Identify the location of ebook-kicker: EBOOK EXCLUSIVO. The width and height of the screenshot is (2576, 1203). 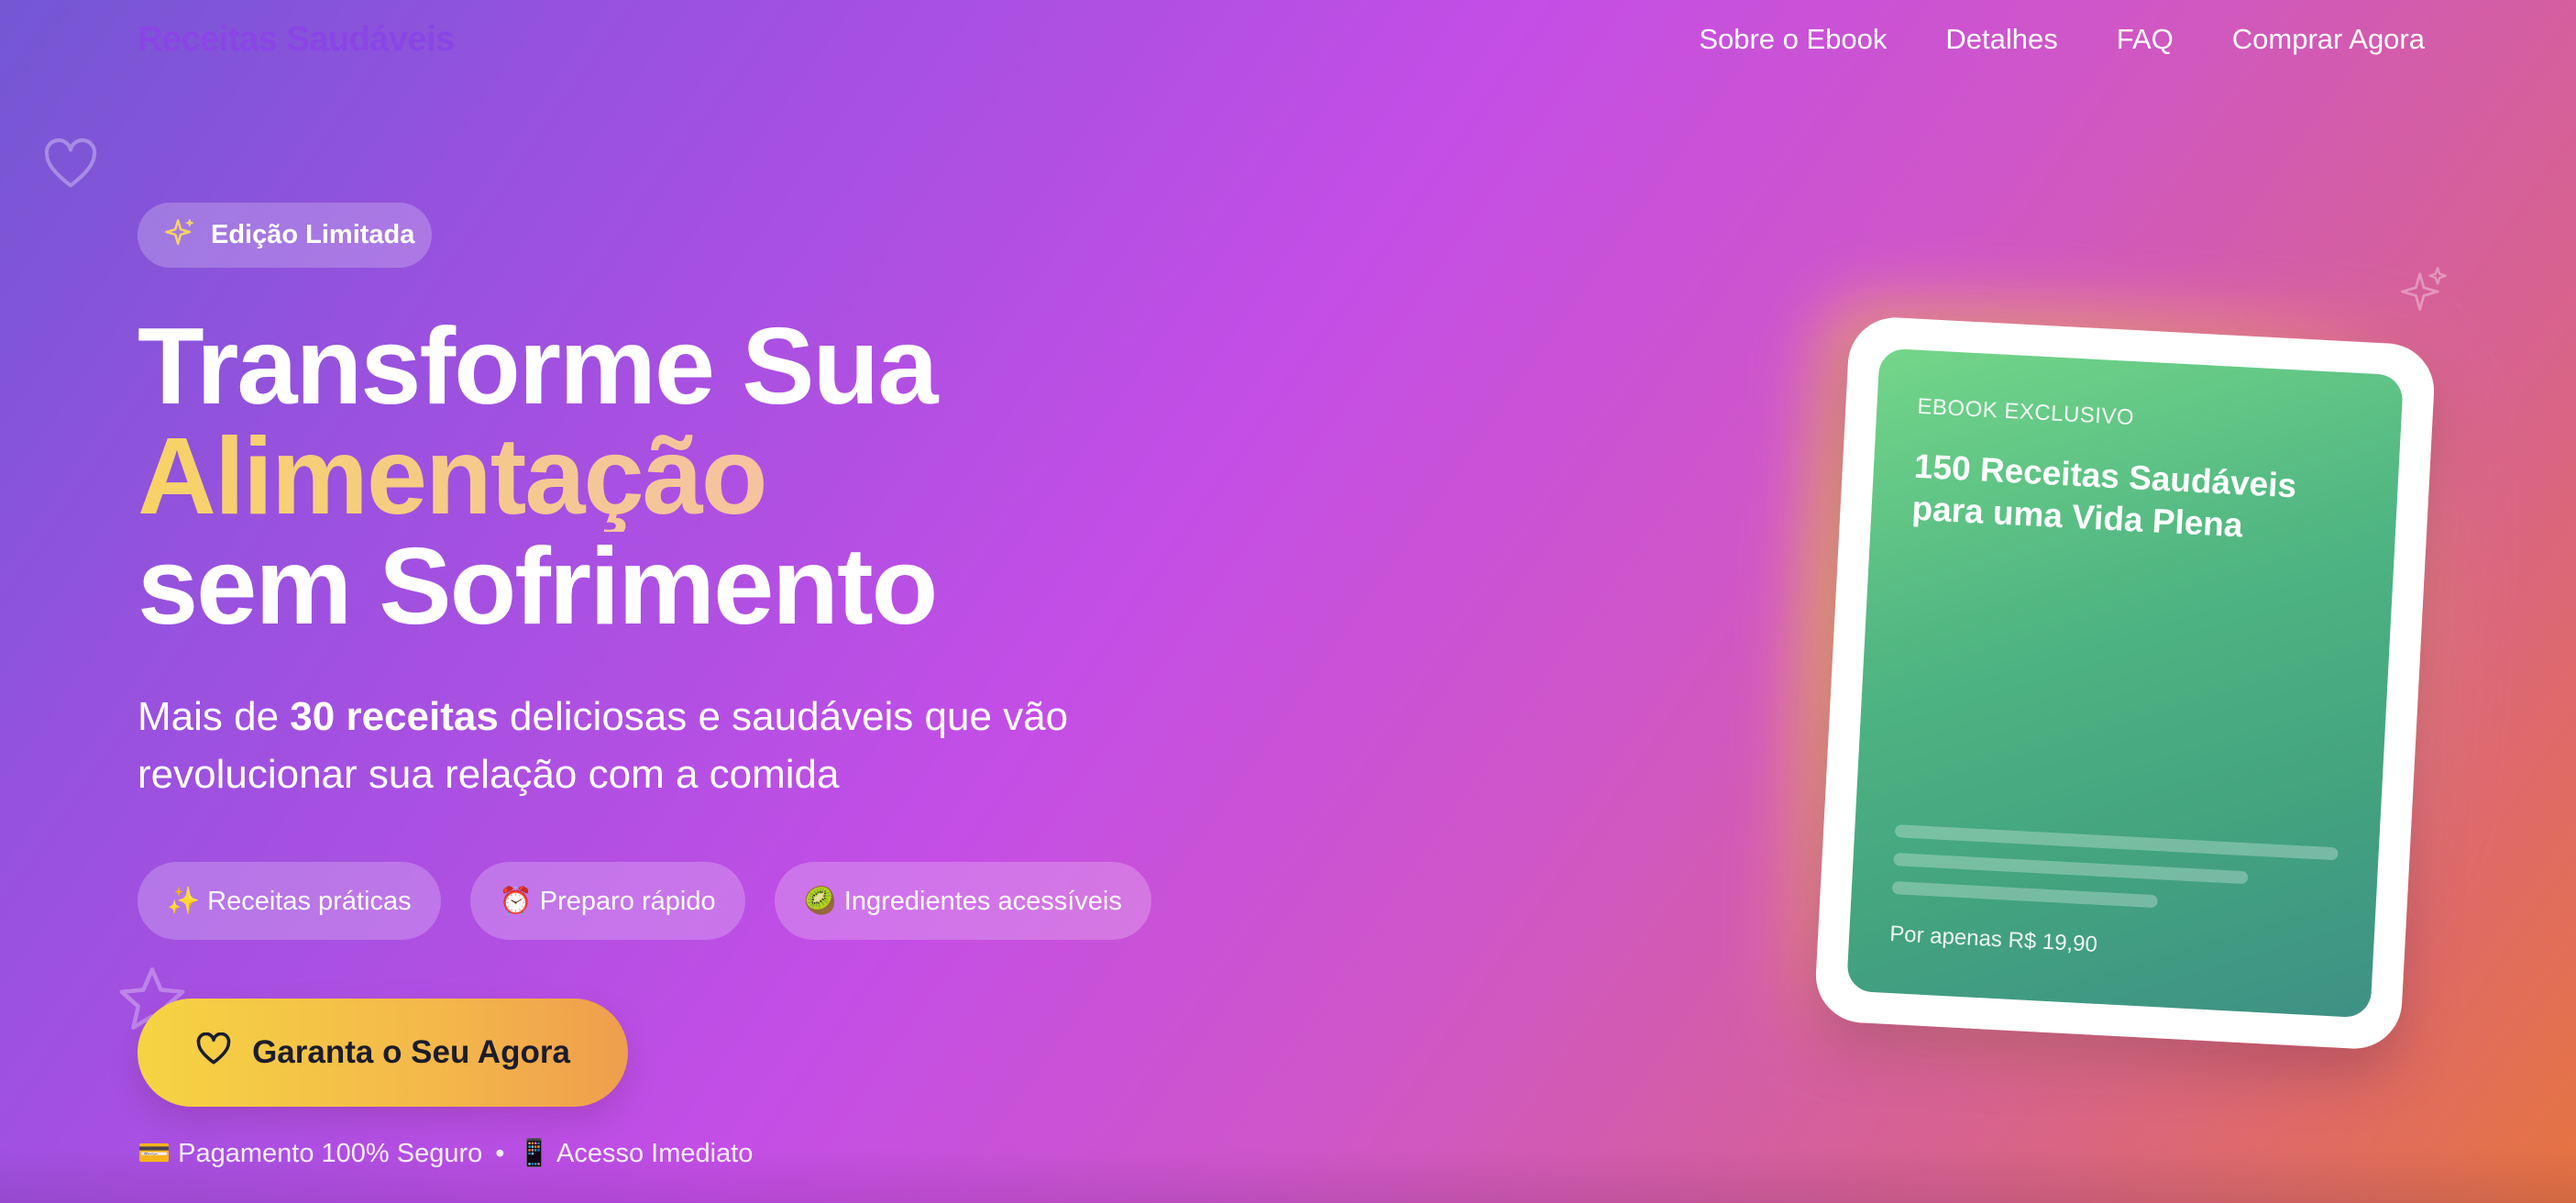
(2026, 412).